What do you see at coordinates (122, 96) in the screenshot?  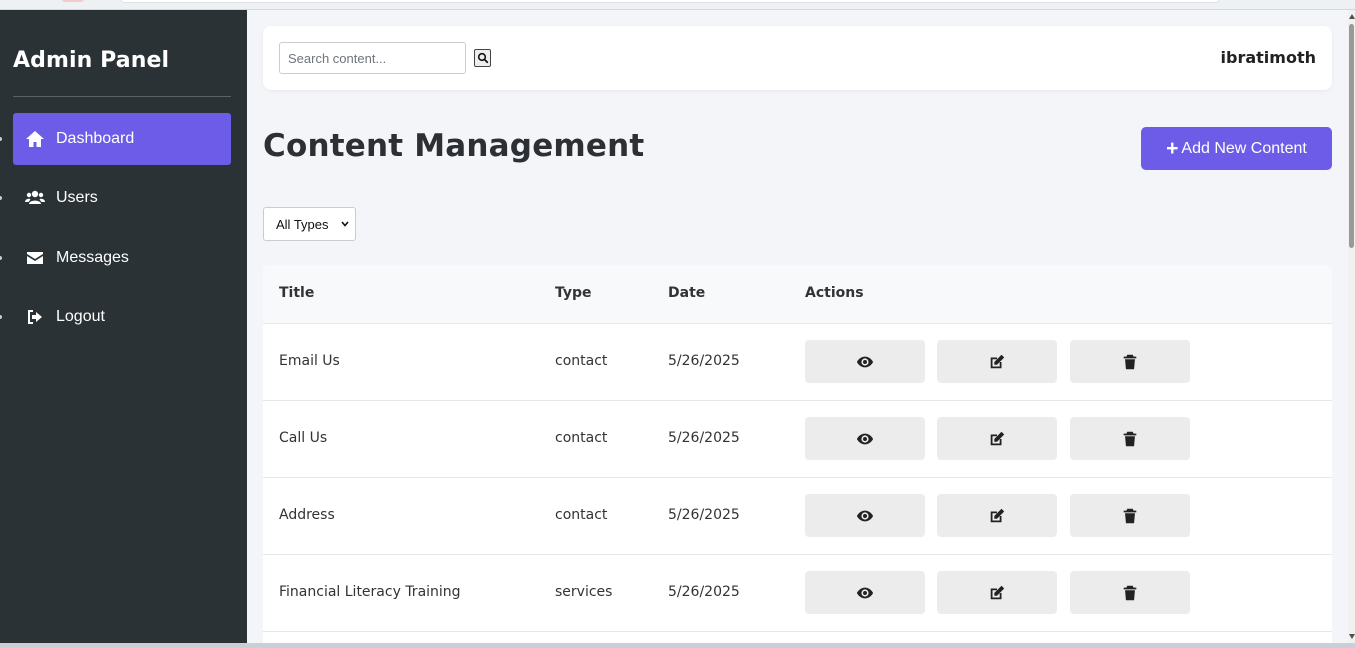 I see `sidebar-divider` at bounding box center [122, 96].